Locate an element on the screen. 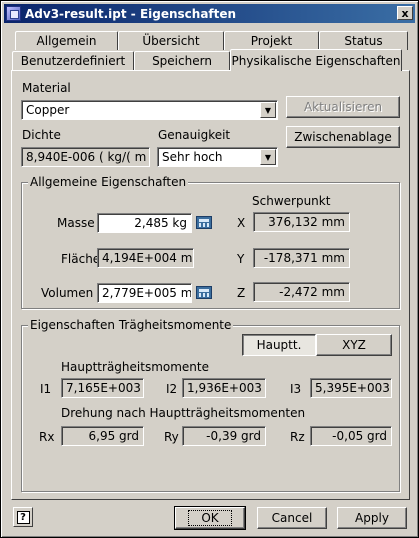 The image size is (419, 538). ry-label: Ry is located at coordinates (171, 437).